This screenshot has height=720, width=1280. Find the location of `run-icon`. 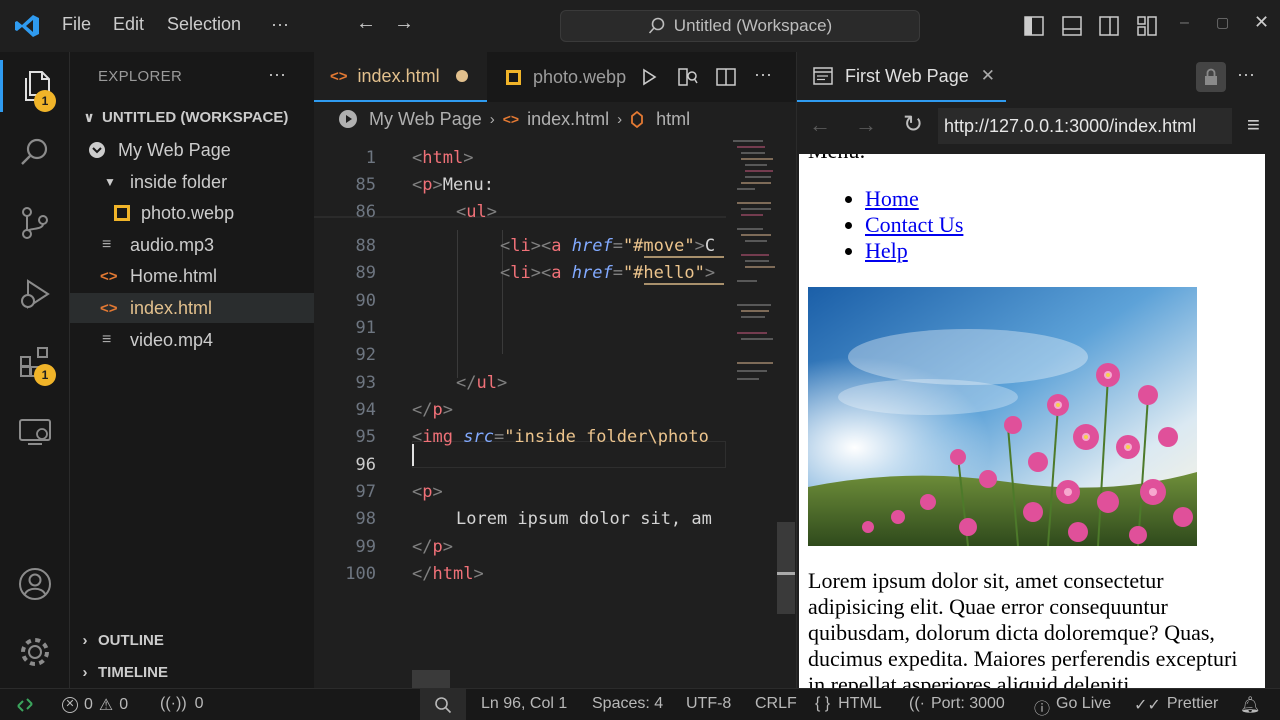

run-icon is located at coordinates (649, 77).